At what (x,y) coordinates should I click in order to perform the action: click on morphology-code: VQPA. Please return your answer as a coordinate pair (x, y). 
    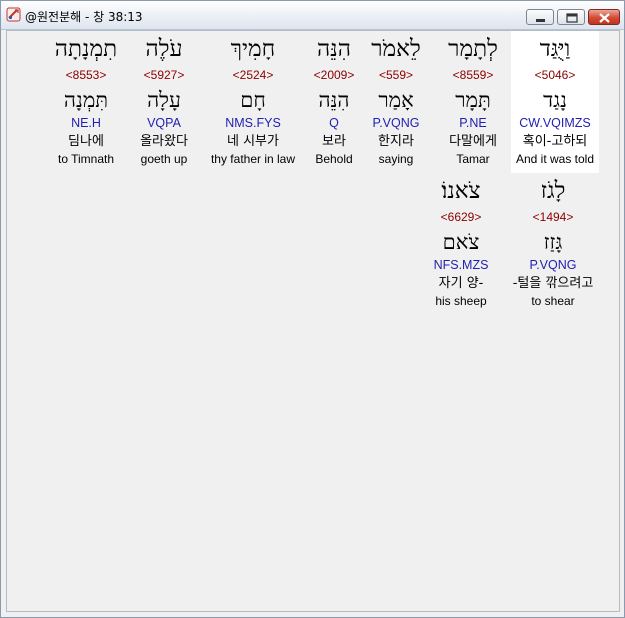
    Looking at the image, I should click on (164, 123).